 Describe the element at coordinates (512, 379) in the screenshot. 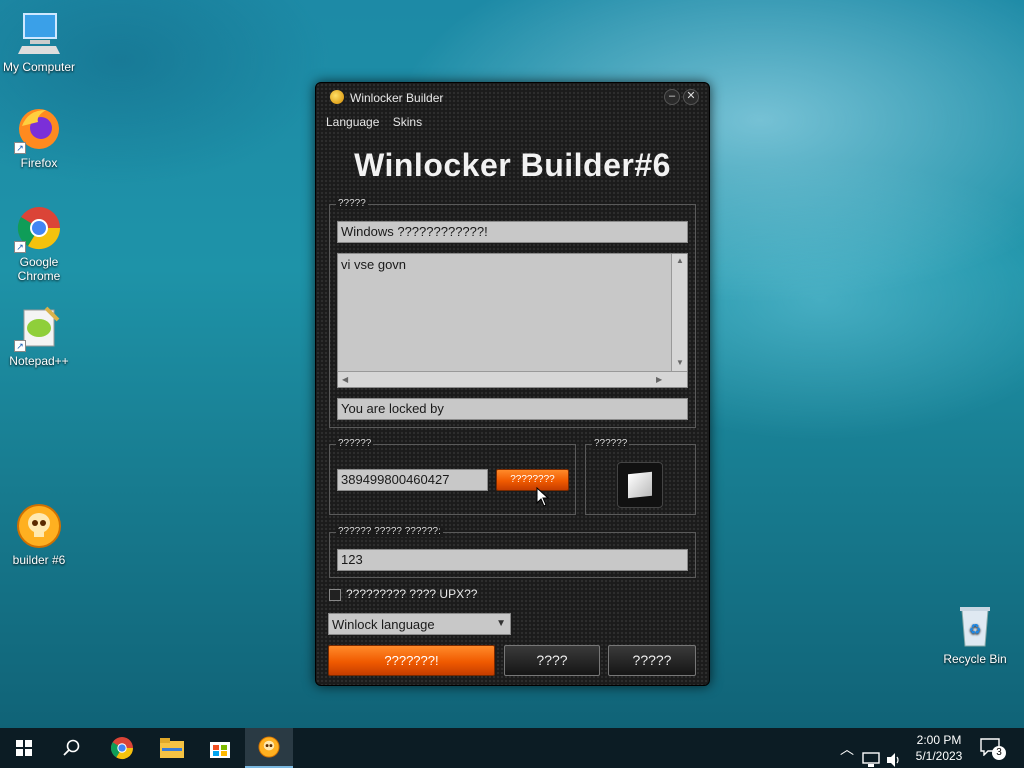

I see `horizontal-scrollbar: ◀ ▶` at that location.